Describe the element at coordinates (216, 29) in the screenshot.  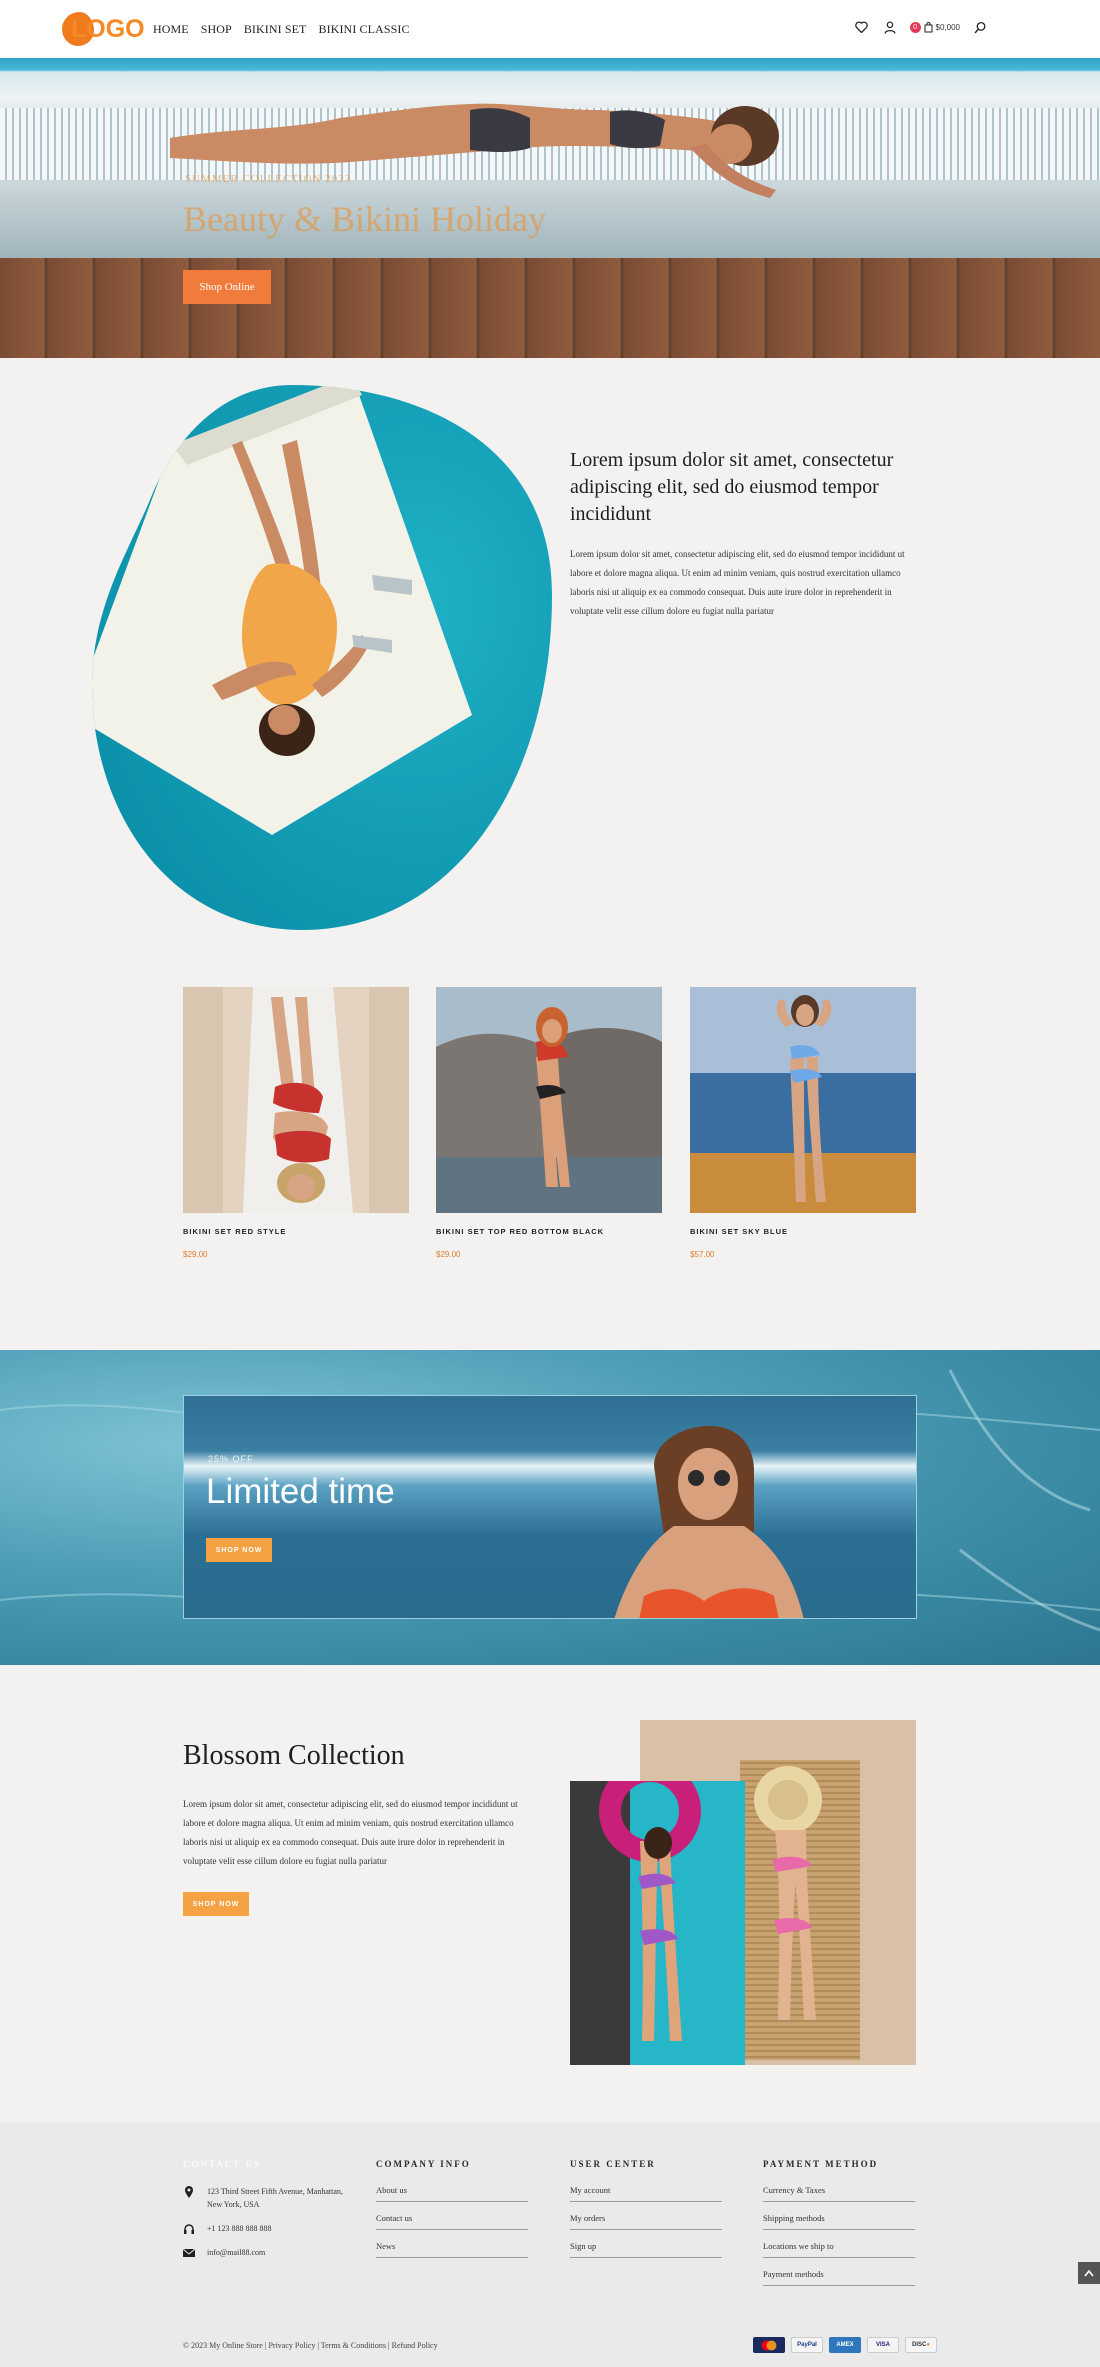
I see `nav-shop: SHOP` at that location.